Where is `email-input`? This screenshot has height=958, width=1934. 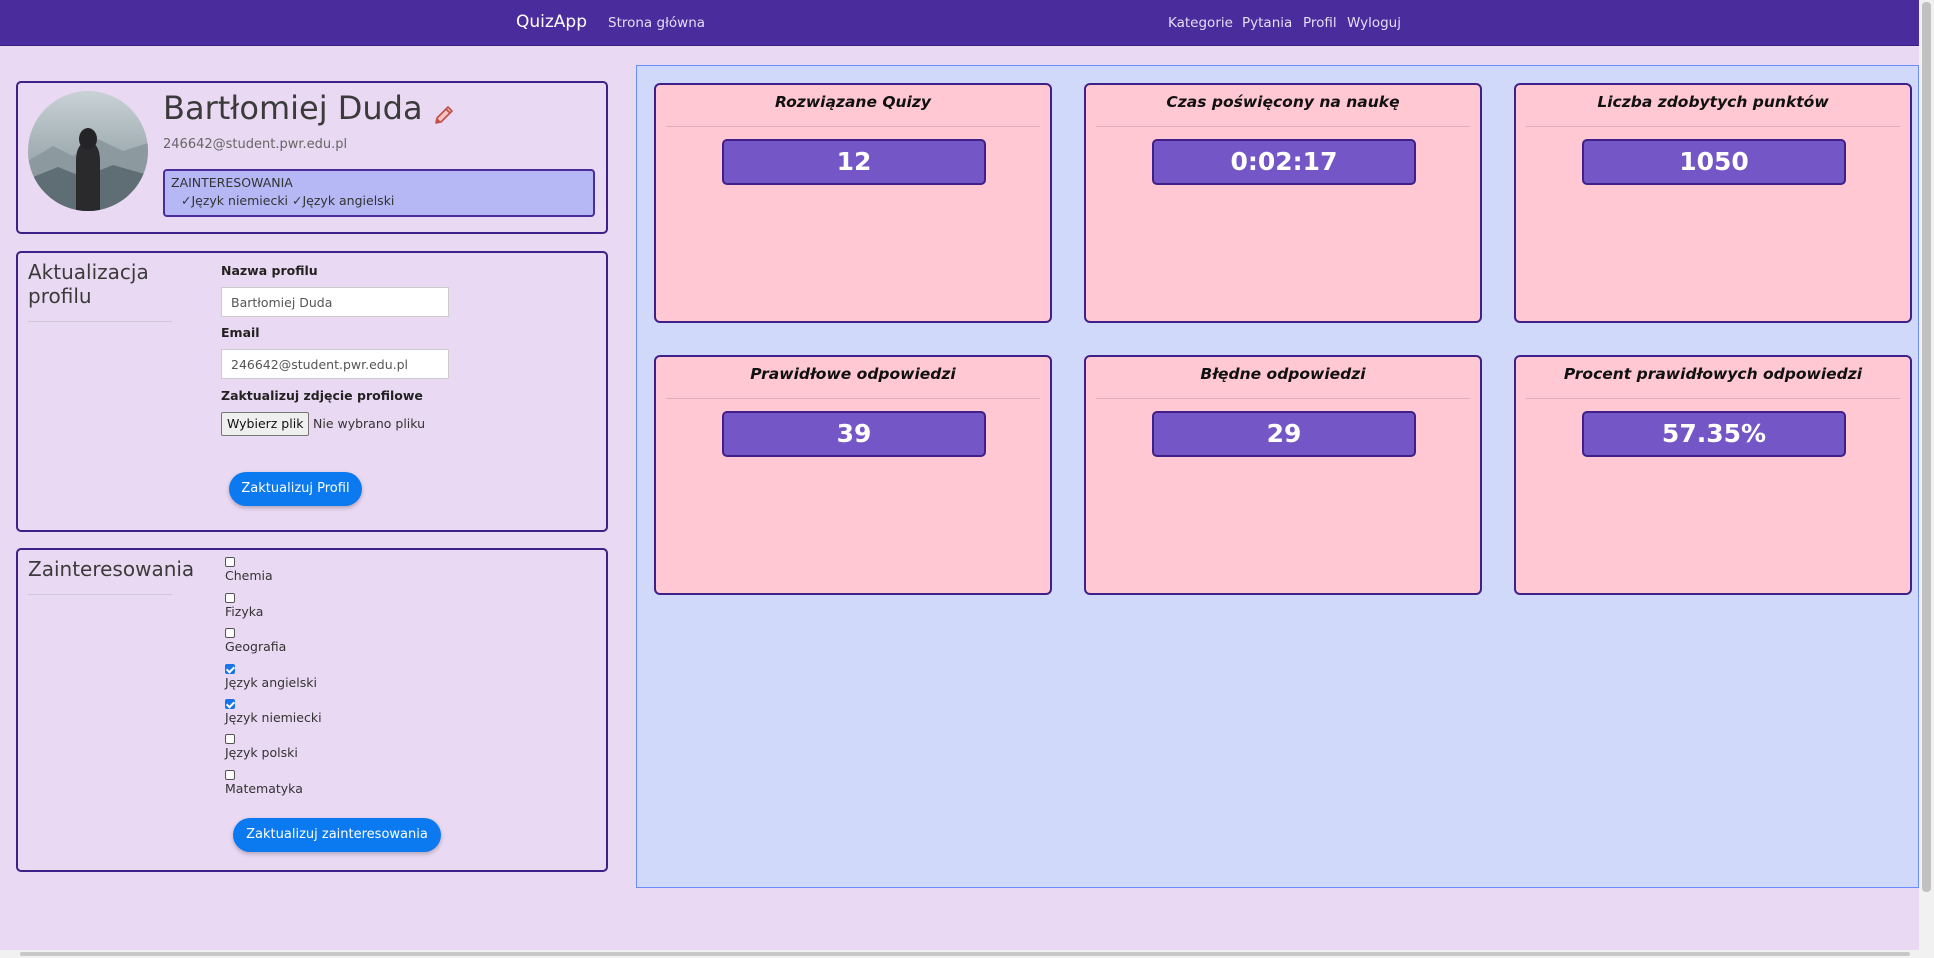
email-input is located at coordinates (335, 364).